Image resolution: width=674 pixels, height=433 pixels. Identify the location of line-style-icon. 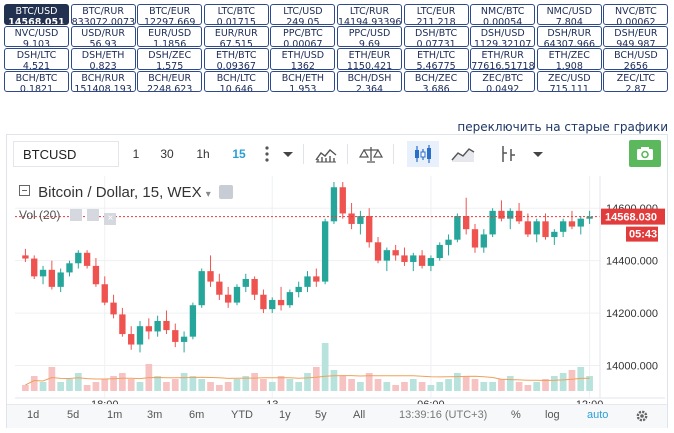
(463, 154).